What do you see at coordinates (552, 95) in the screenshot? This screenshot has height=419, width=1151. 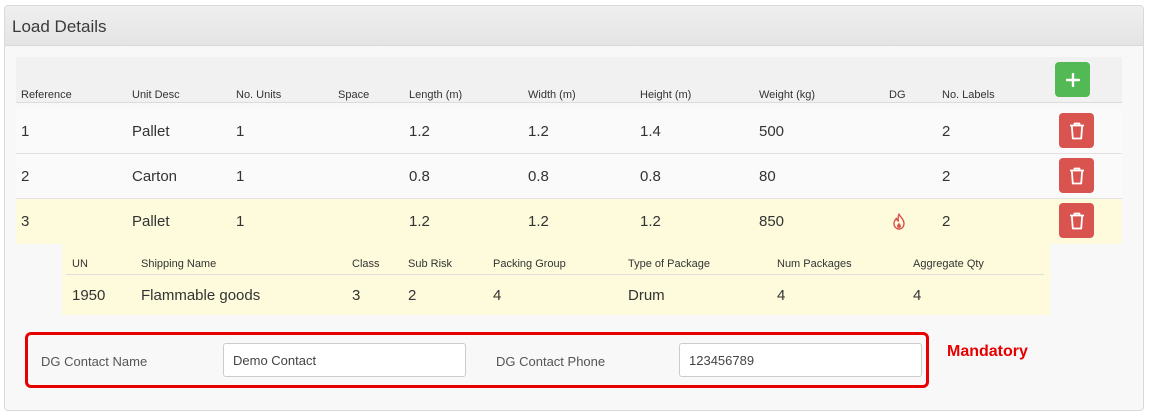 I see `header-width: Width (m)` at bounding box center [552, 95].